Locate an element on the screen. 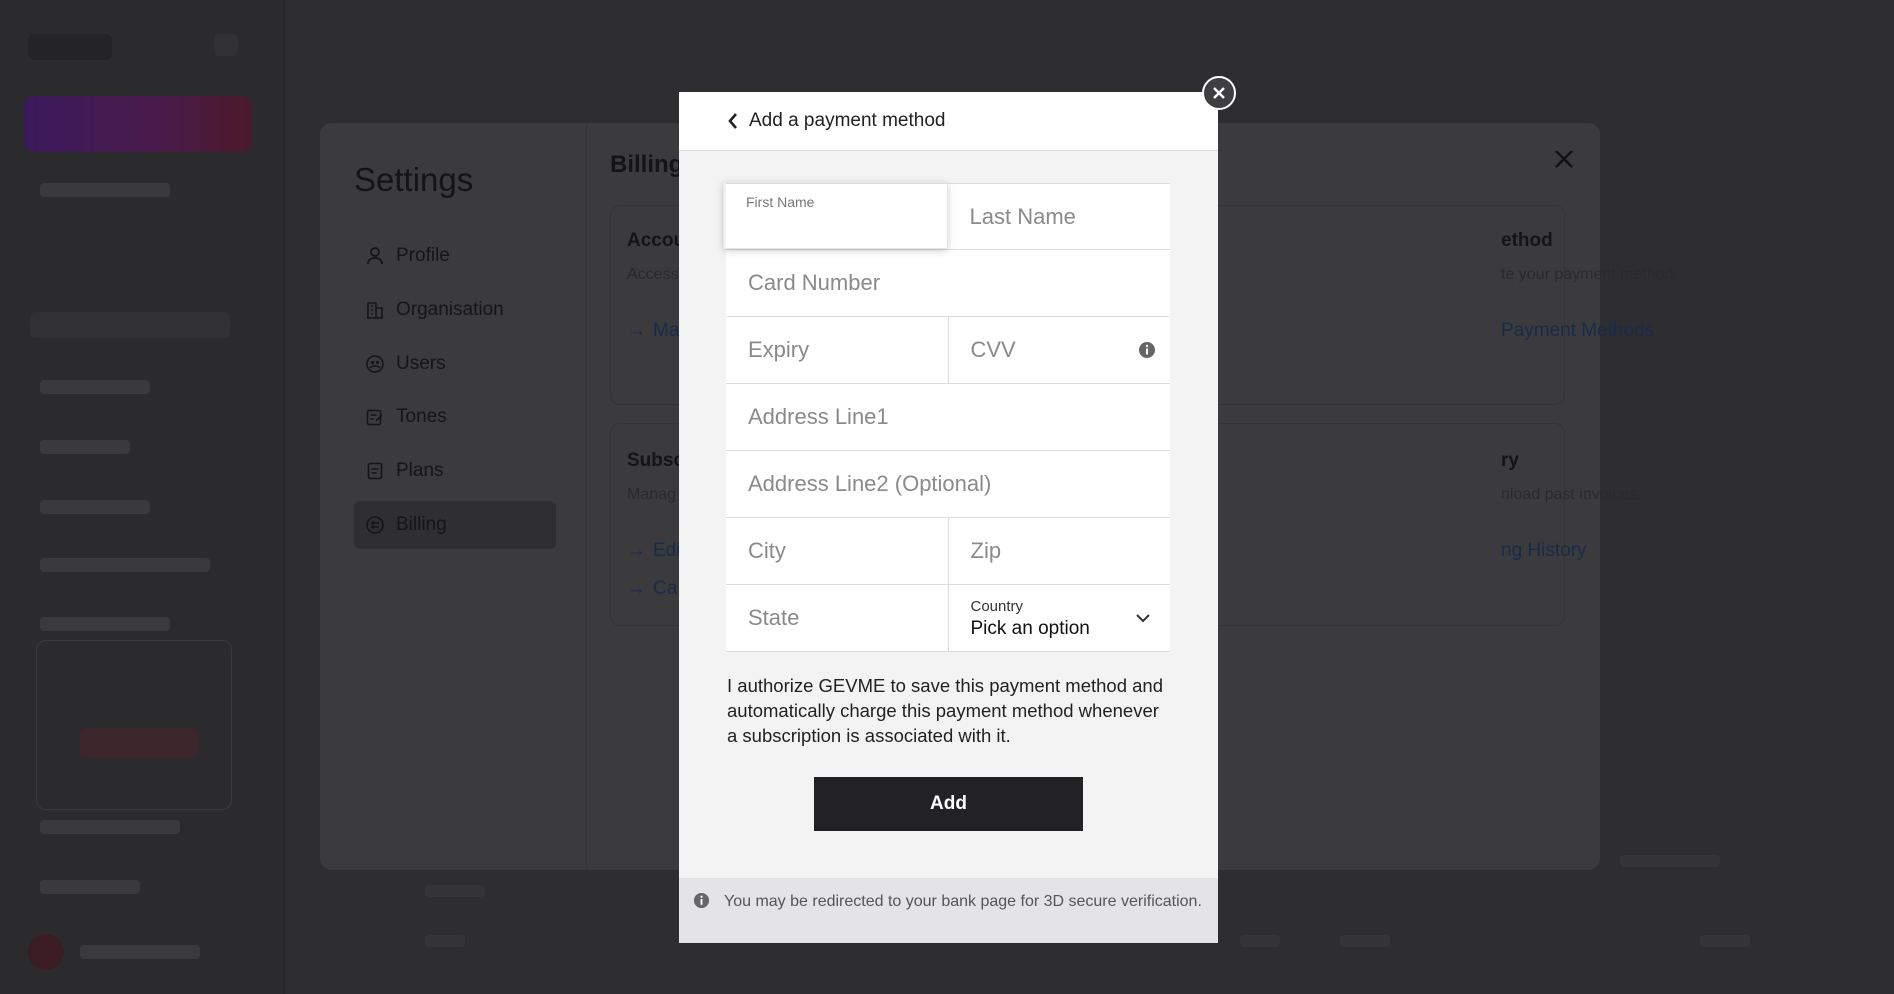 The height and width of the screenshot is (994, 1894). address1-cell is located at coordinates (948, 417).